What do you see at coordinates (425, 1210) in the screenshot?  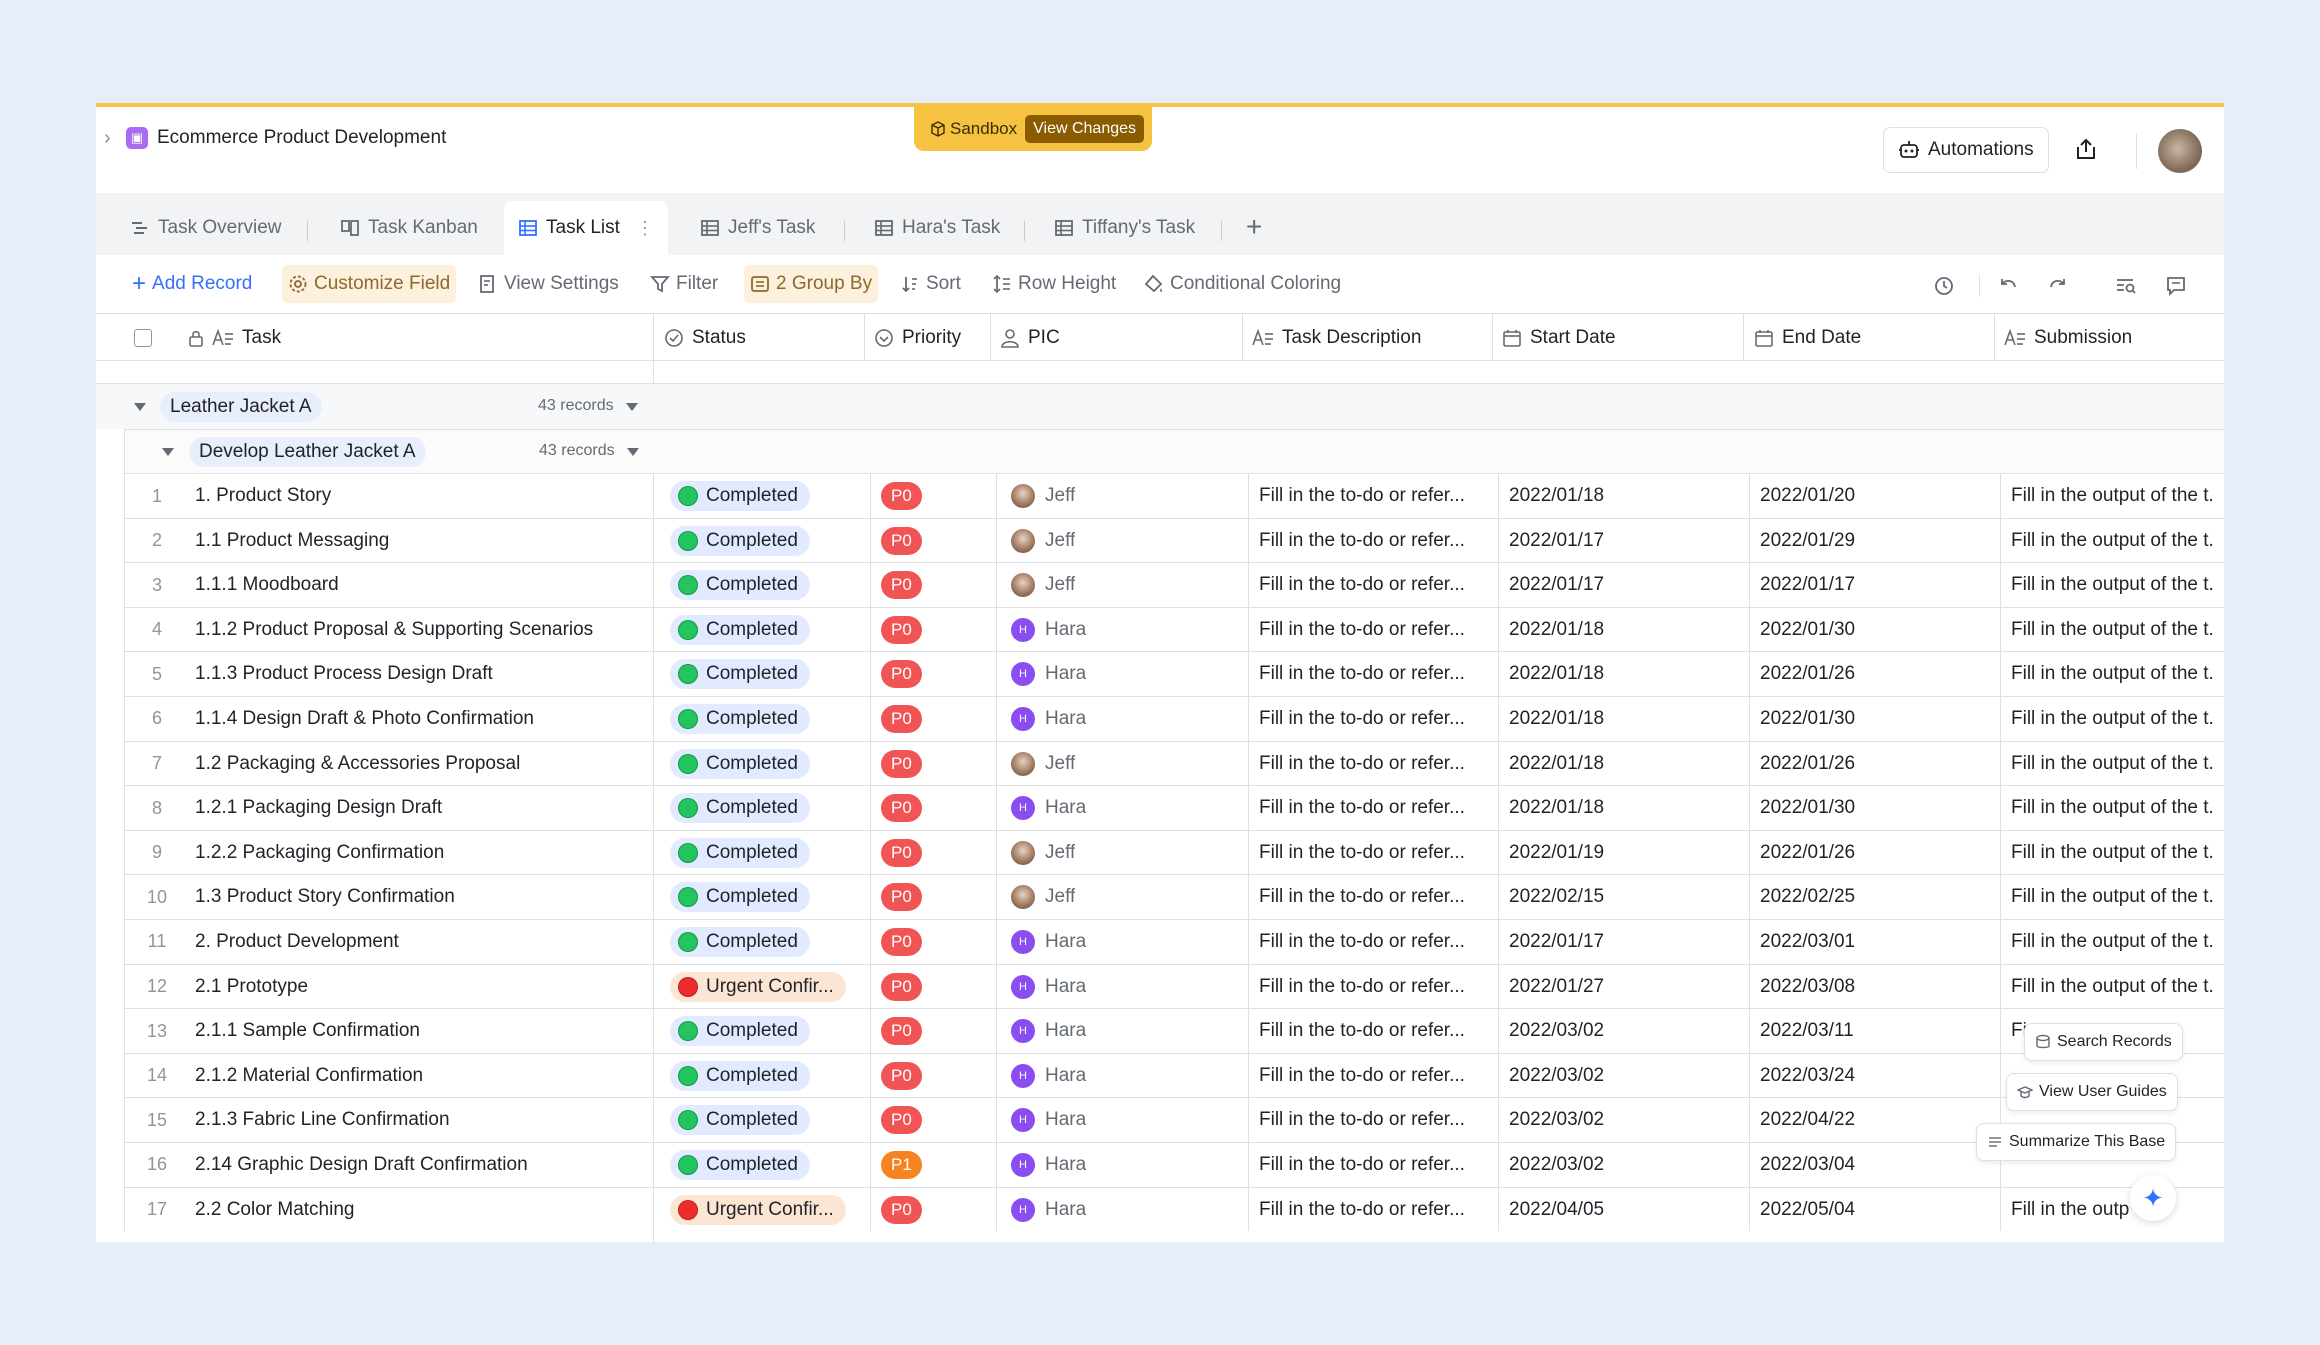 I see `task-cell: 2.2 Color Matching` at bounding box center [425, 1210].